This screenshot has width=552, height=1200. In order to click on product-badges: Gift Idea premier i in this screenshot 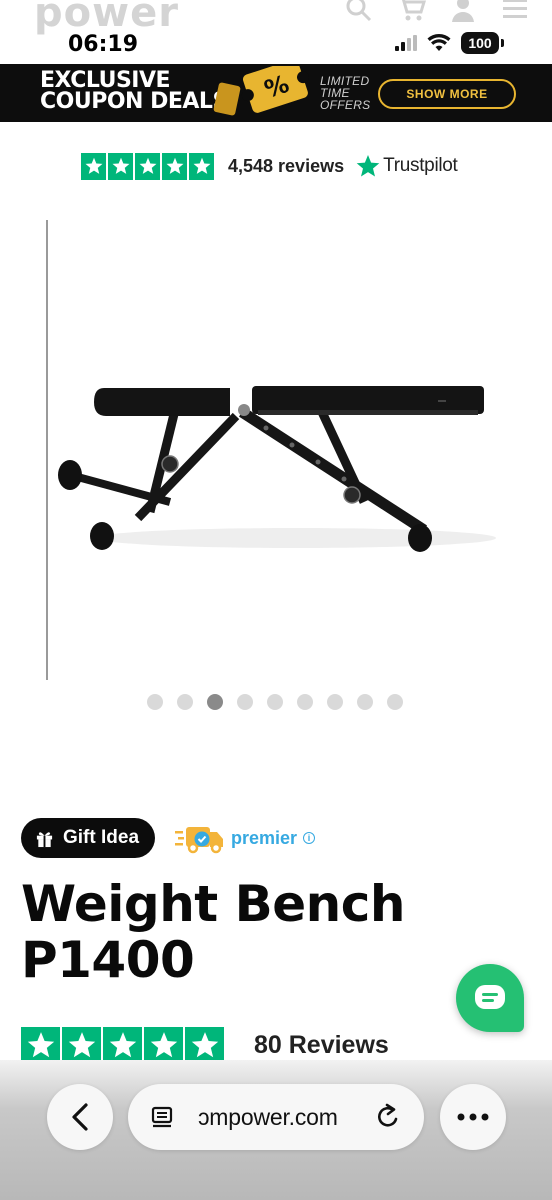, I will do `click(168, 838)`.